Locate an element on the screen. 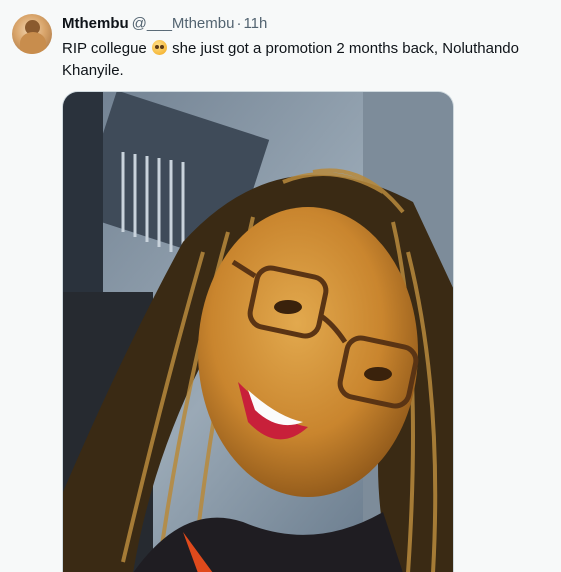 Image resolution: width=561 pixels, height=572 pixels. pleading-face-emoji-icon is located at coordinates (159, 47).